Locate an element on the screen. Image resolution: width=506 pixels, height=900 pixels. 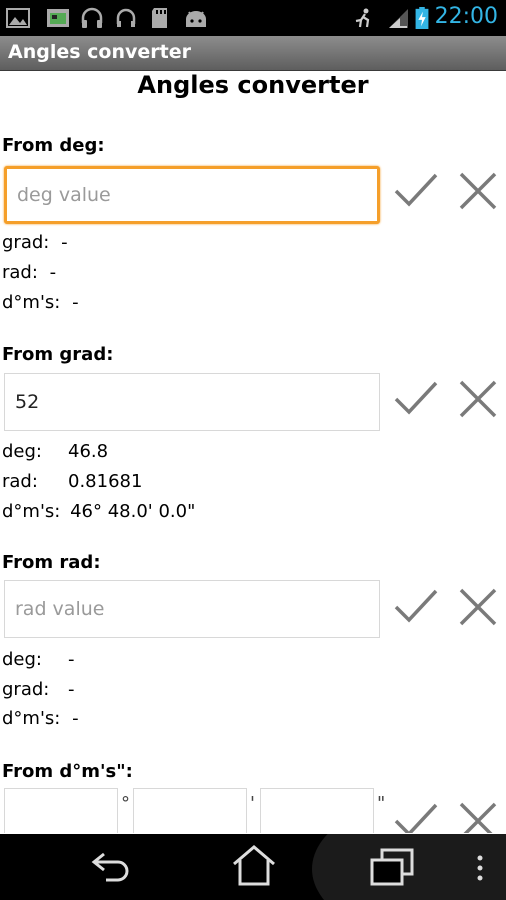
rad-result-dms: d°m's: - is located at coordinates (40, 718).